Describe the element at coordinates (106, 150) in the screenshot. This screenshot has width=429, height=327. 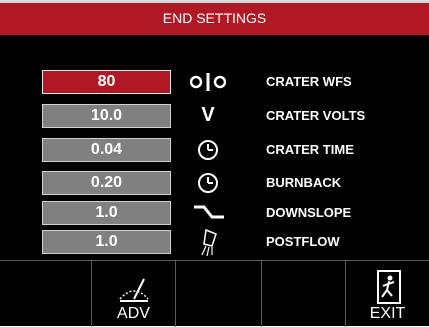
I see `crater-time-value: 0.04` at that location.